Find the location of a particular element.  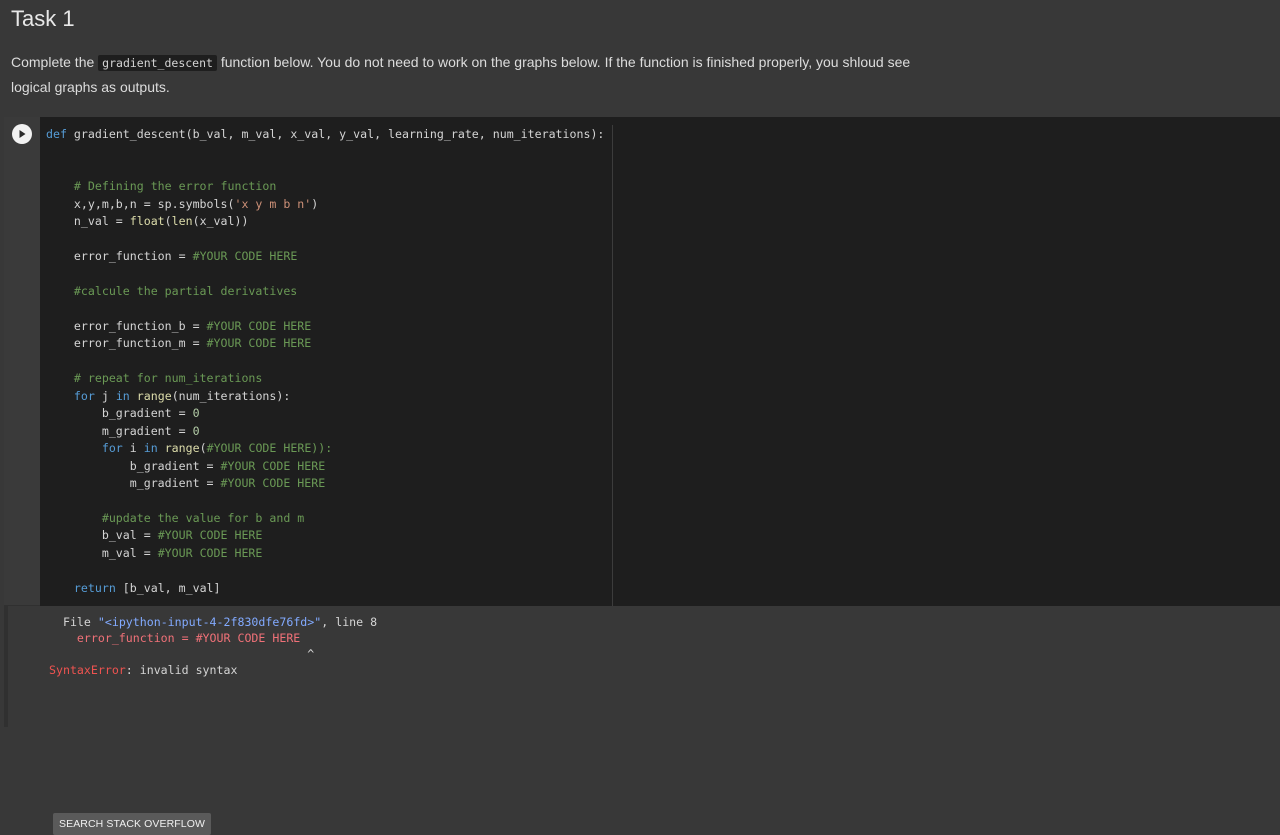

search-stack-overflow-button: SEARCH STACK OVERFLOW is located at coordinates (132, 824).